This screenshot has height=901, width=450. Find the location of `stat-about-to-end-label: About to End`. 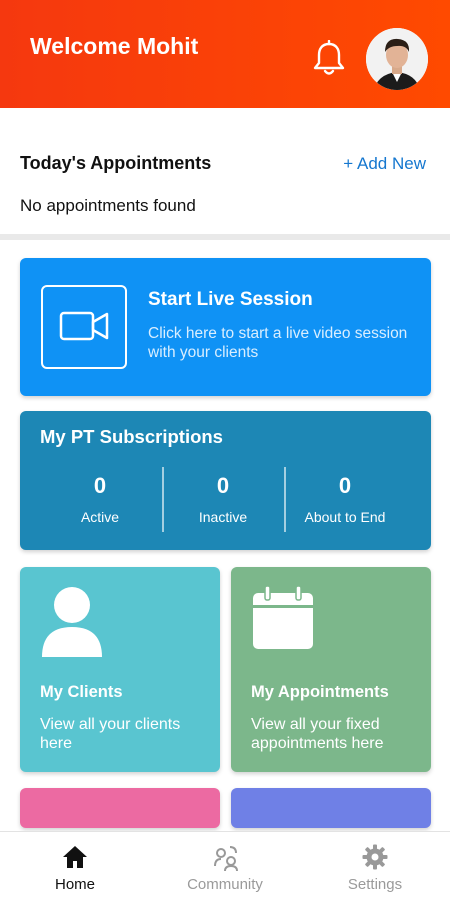

stat-about-to-end-label: About to End is located at coordinates (345, 517).